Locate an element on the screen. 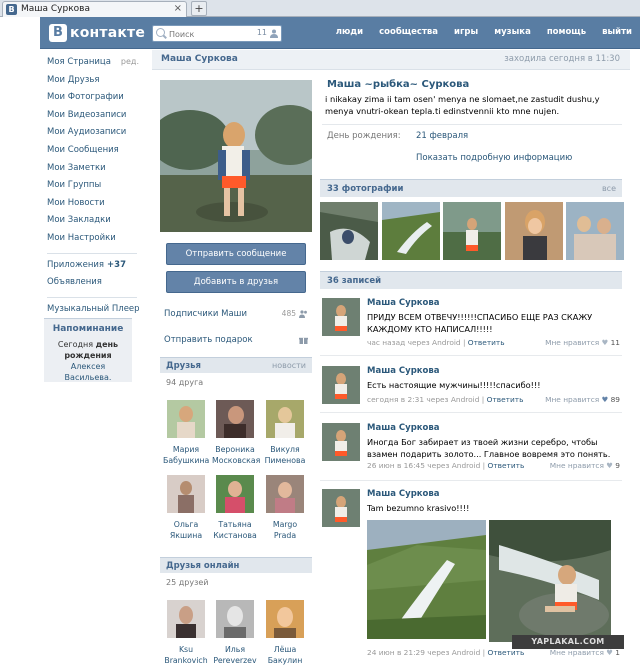 Image resolution: width=640 pixels, height=666 pixels. add-friend-button: Добавить в друзья is located at coordinates (236, 282).